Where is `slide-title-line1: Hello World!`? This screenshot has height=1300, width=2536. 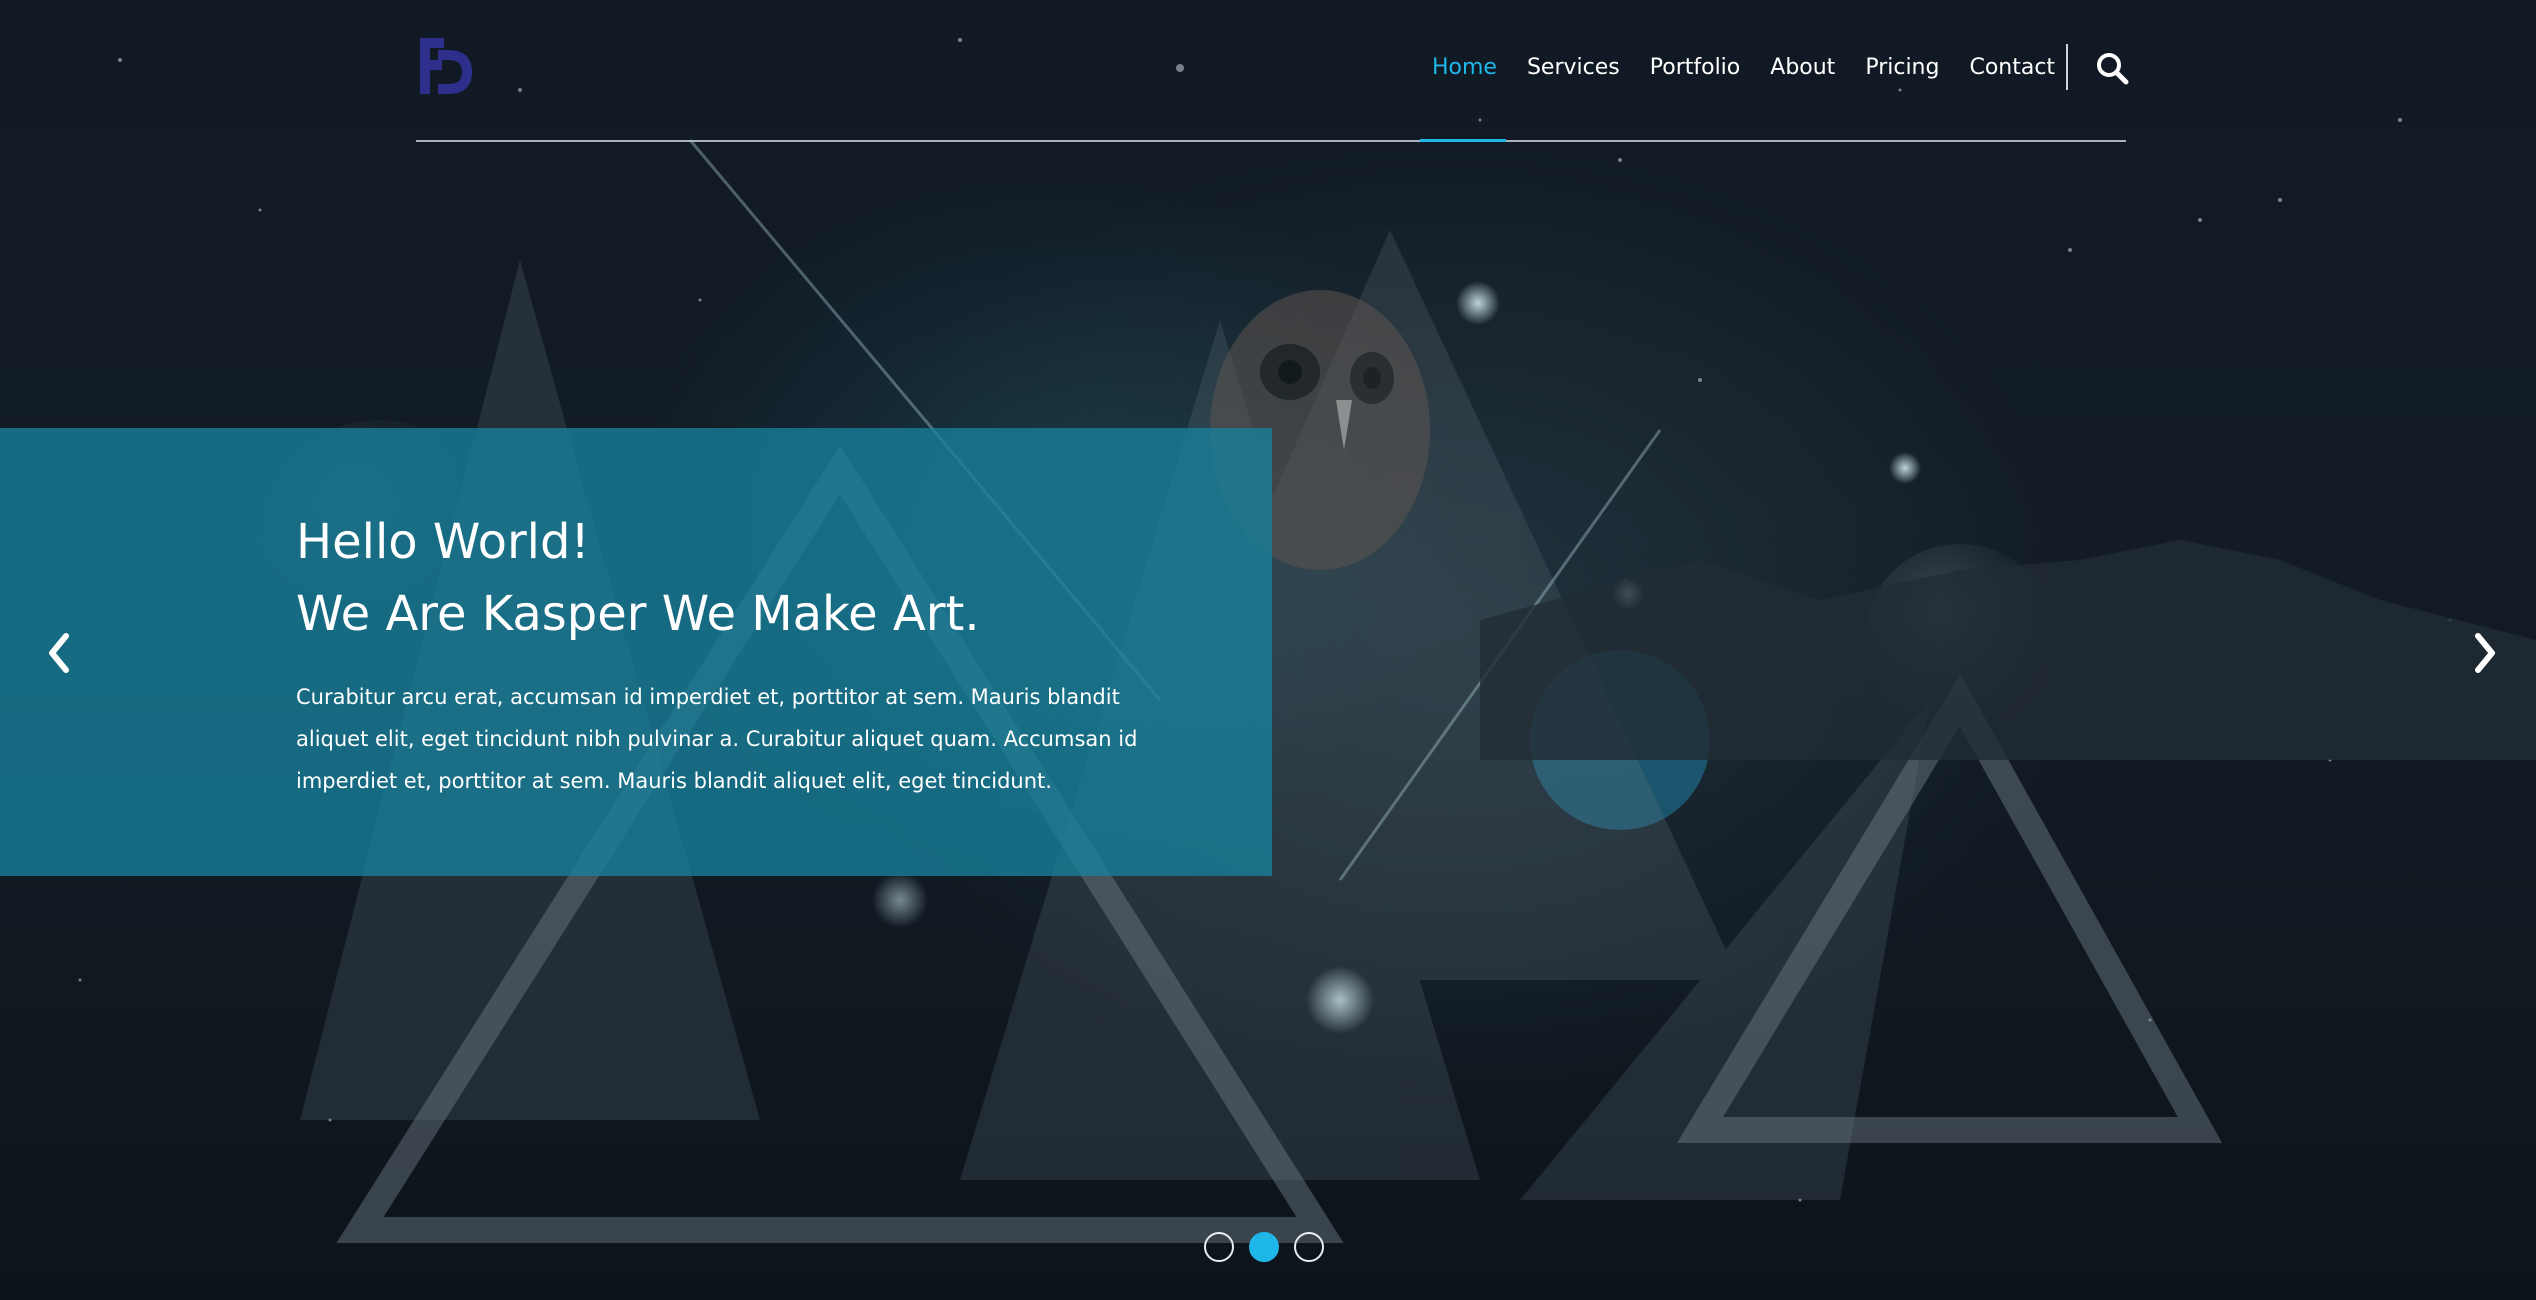 slide-title-line1: Hello World! is located at coordinates (443, 542).